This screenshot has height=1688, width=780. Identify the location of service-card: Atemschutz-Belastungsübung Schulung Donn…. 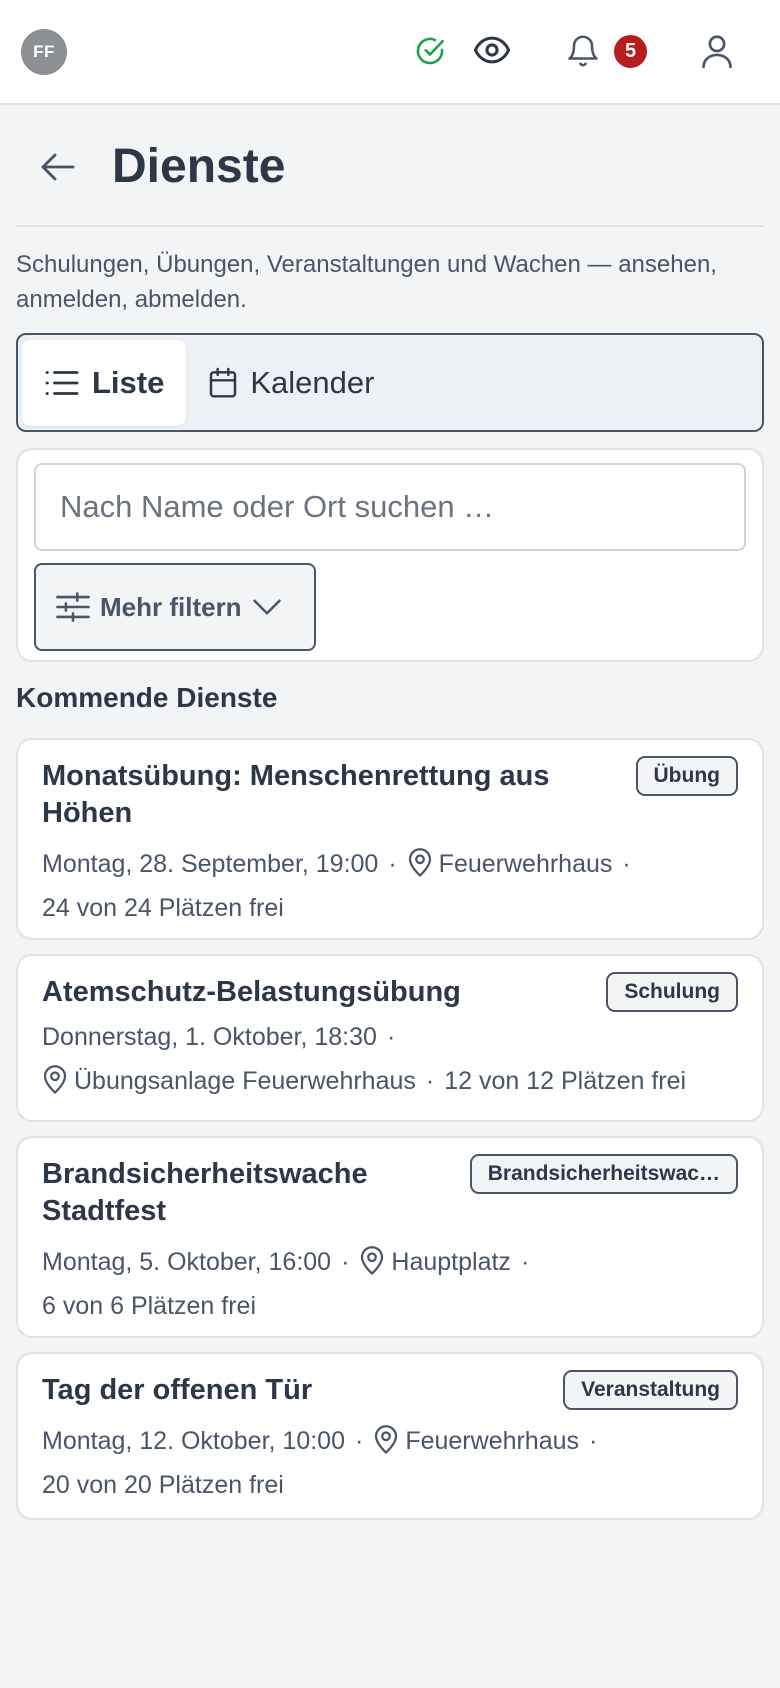
(390, 1038).